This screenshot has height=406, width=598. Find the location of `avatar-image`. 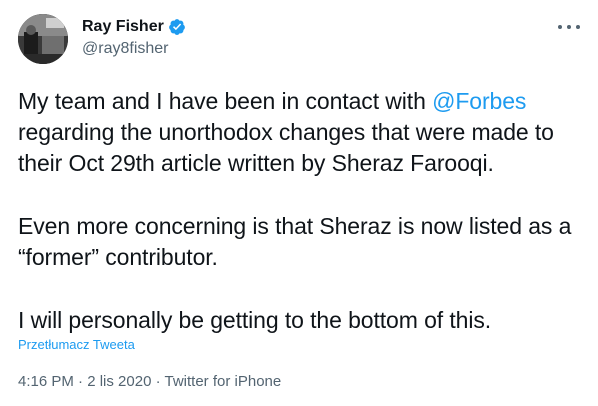

avatar-image is located at coordinates (43, 39).